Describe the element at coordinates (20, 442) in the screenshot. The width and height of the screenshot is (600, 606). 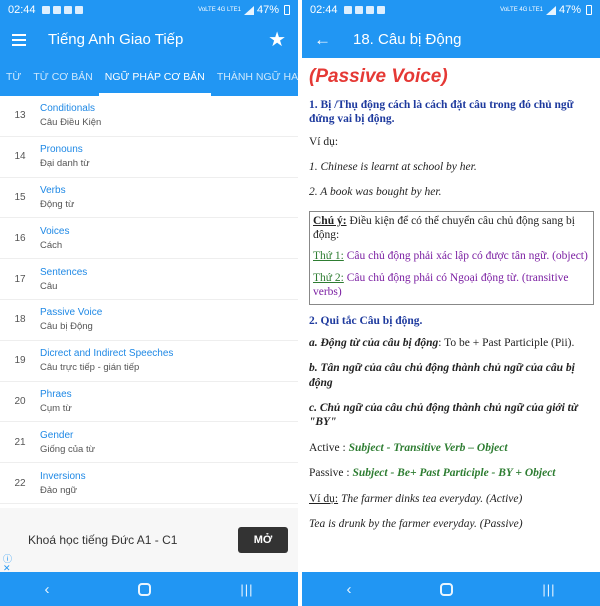
I see `item-number: 21` at that location.